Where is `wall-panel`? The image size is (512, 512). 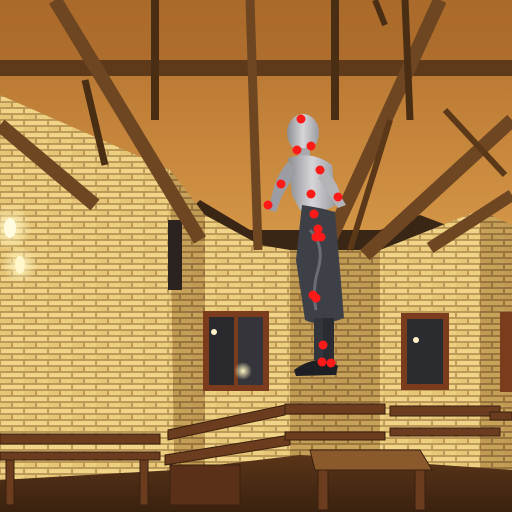 wall-panel is located at coordinates (175, 255).